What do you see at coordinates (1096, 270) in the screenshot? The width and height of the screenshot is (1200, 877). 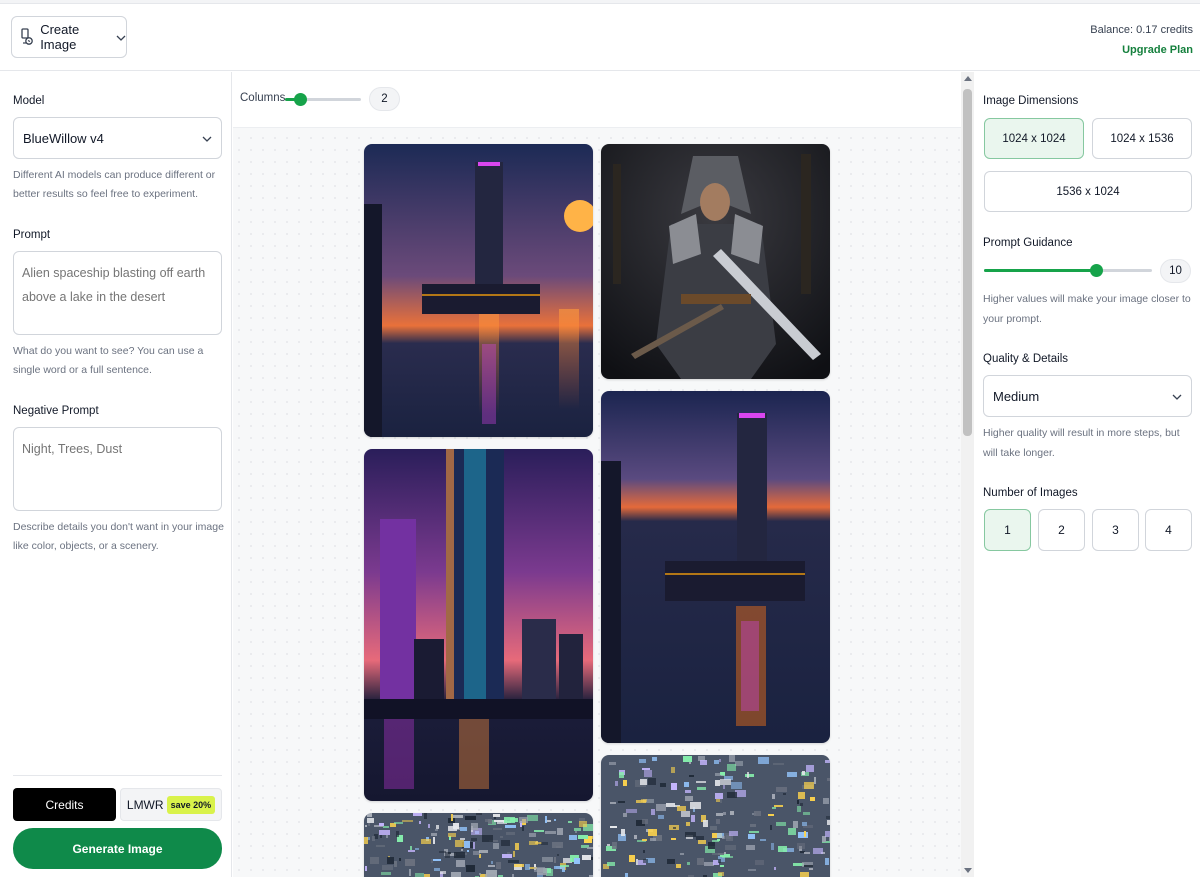 I see `prompt-guidance-slider-thumb` at bounding box center [1096, 270].